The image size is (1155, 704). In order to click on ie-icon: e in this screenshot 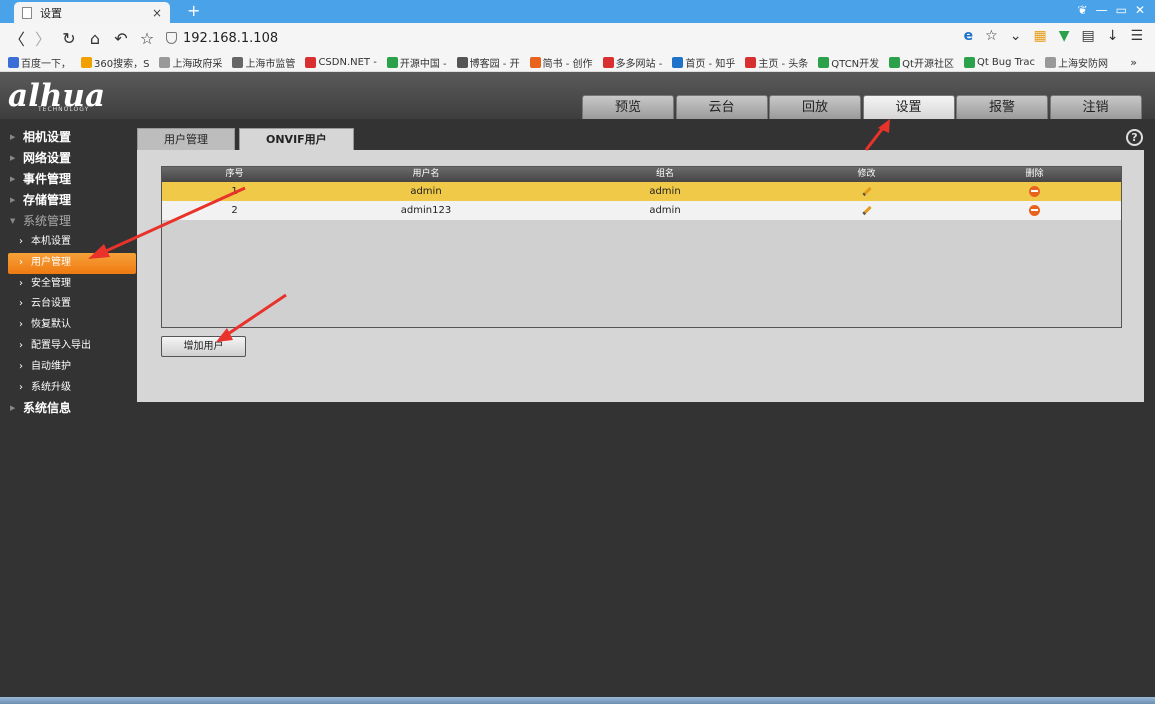, I will do `click(969, 36)`.